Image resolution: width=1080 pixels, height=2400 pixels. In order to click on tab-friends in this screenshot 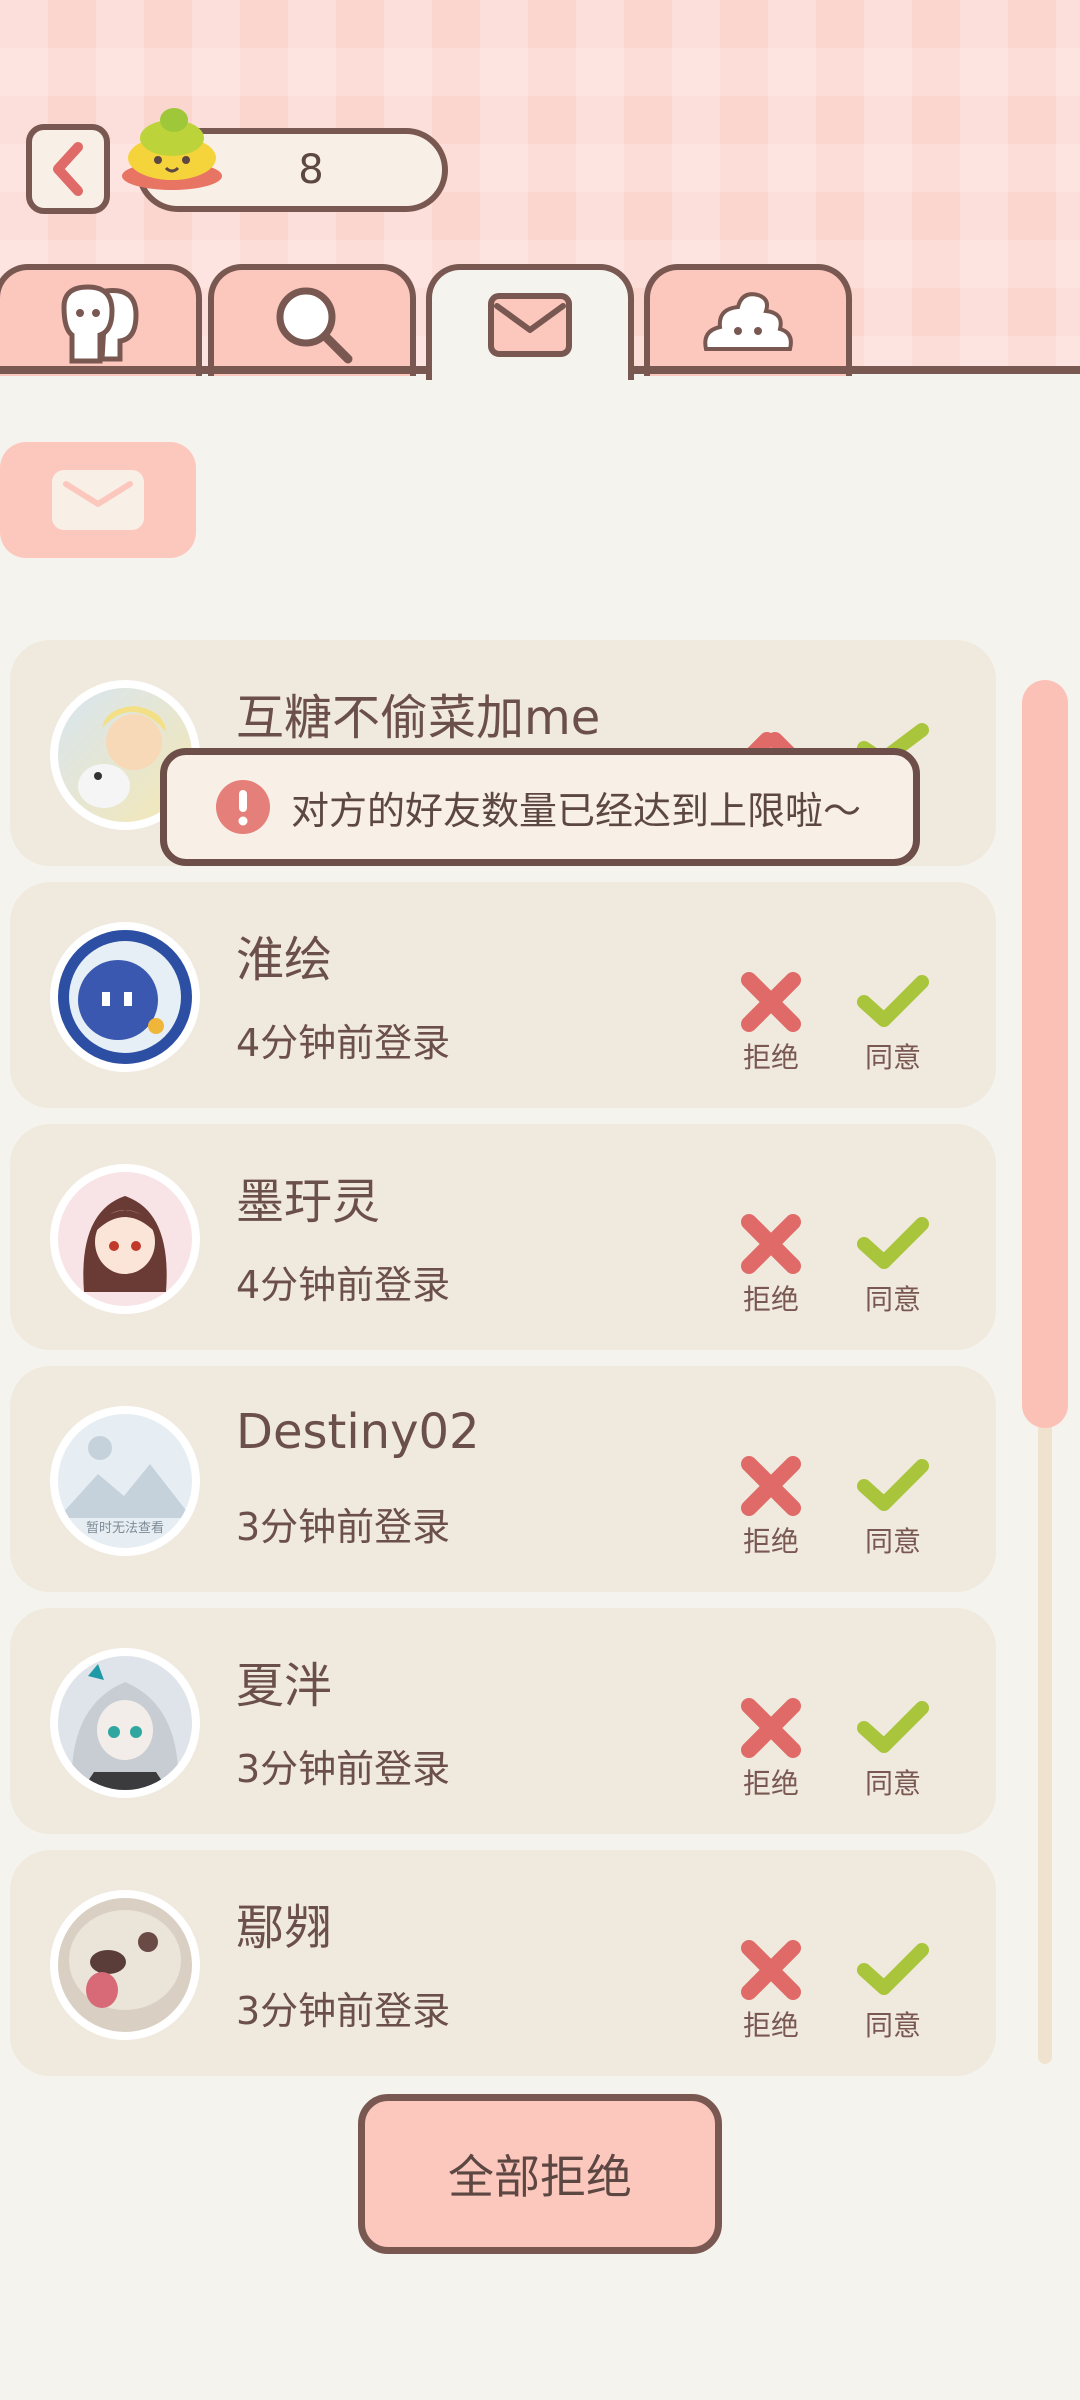, I will do `click(101, 320)`.